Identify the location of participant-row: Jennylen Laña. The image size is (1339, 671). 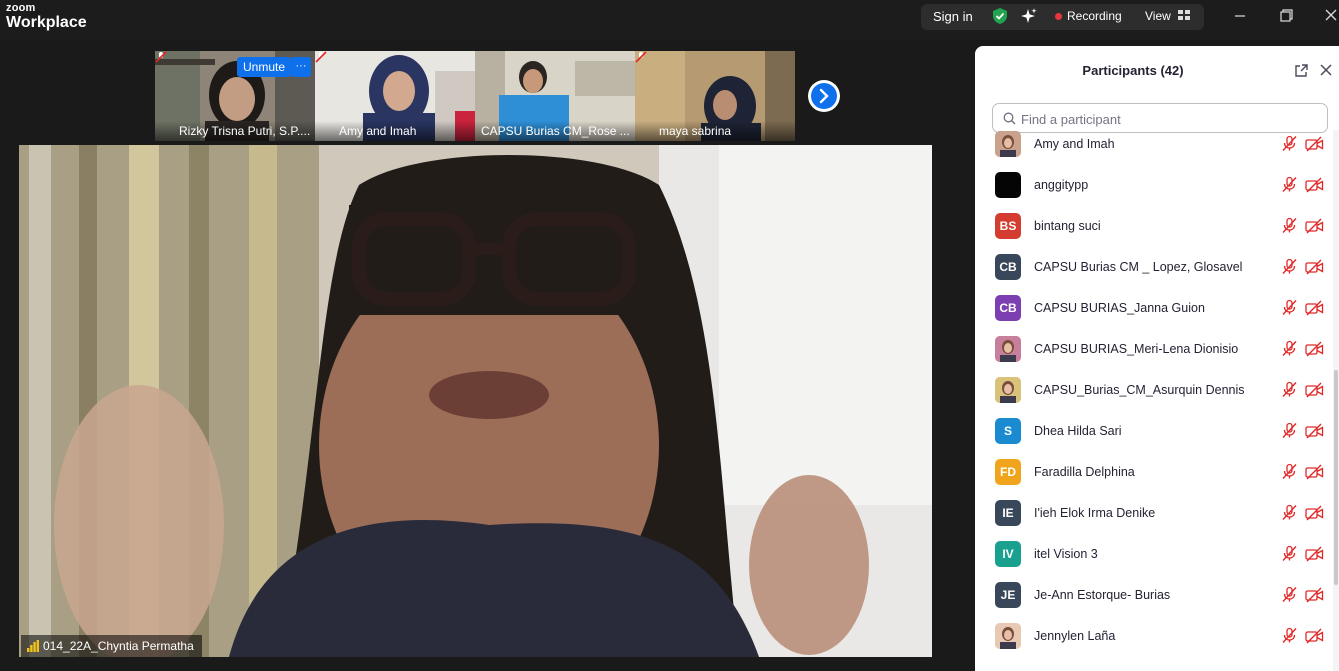
(1153, 636).